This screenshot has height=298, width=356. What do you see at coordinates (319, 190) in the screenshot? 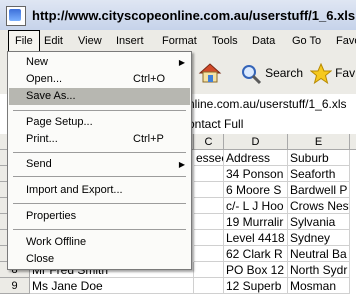
I see `cell: Bardwell P` at bounding box center [319, 190].